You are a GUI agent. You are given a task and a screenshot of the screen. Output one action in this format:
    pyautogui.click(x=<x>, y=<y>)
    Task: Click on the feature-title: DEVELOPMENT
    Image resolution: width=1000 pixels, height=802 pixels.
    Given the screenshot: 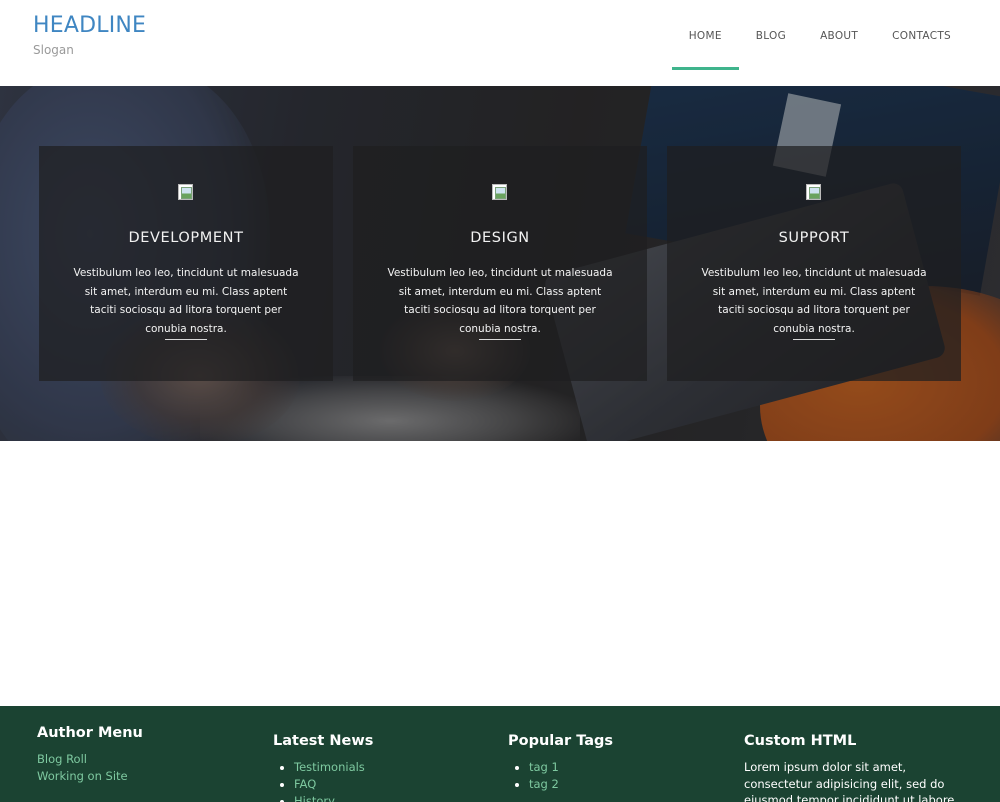 What is the action you would take?
    pyautogui.click(x=186, y=238)
    